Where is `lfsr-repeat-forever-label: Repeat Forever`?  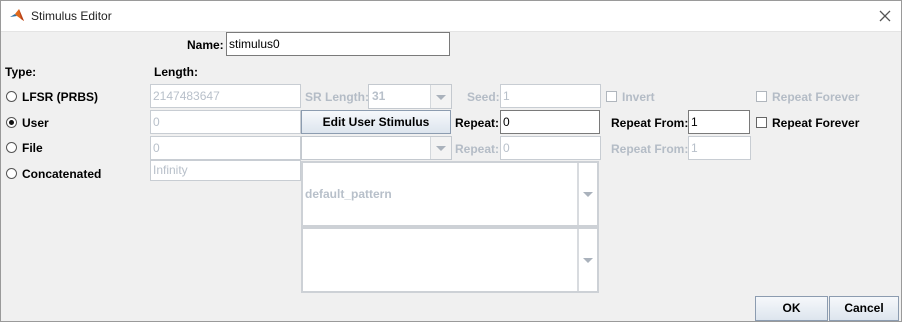
lfsr-repeat-forever-label: Repeat Forever is located at coordinates (816, 97).